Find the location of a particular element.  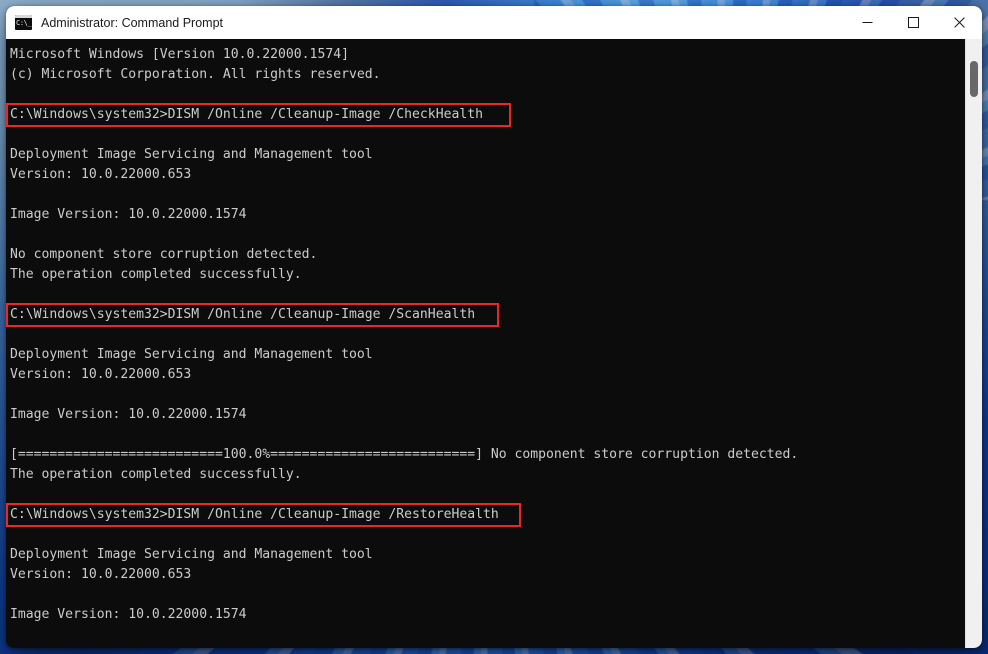

close-button is located at coordinates (959, 22).